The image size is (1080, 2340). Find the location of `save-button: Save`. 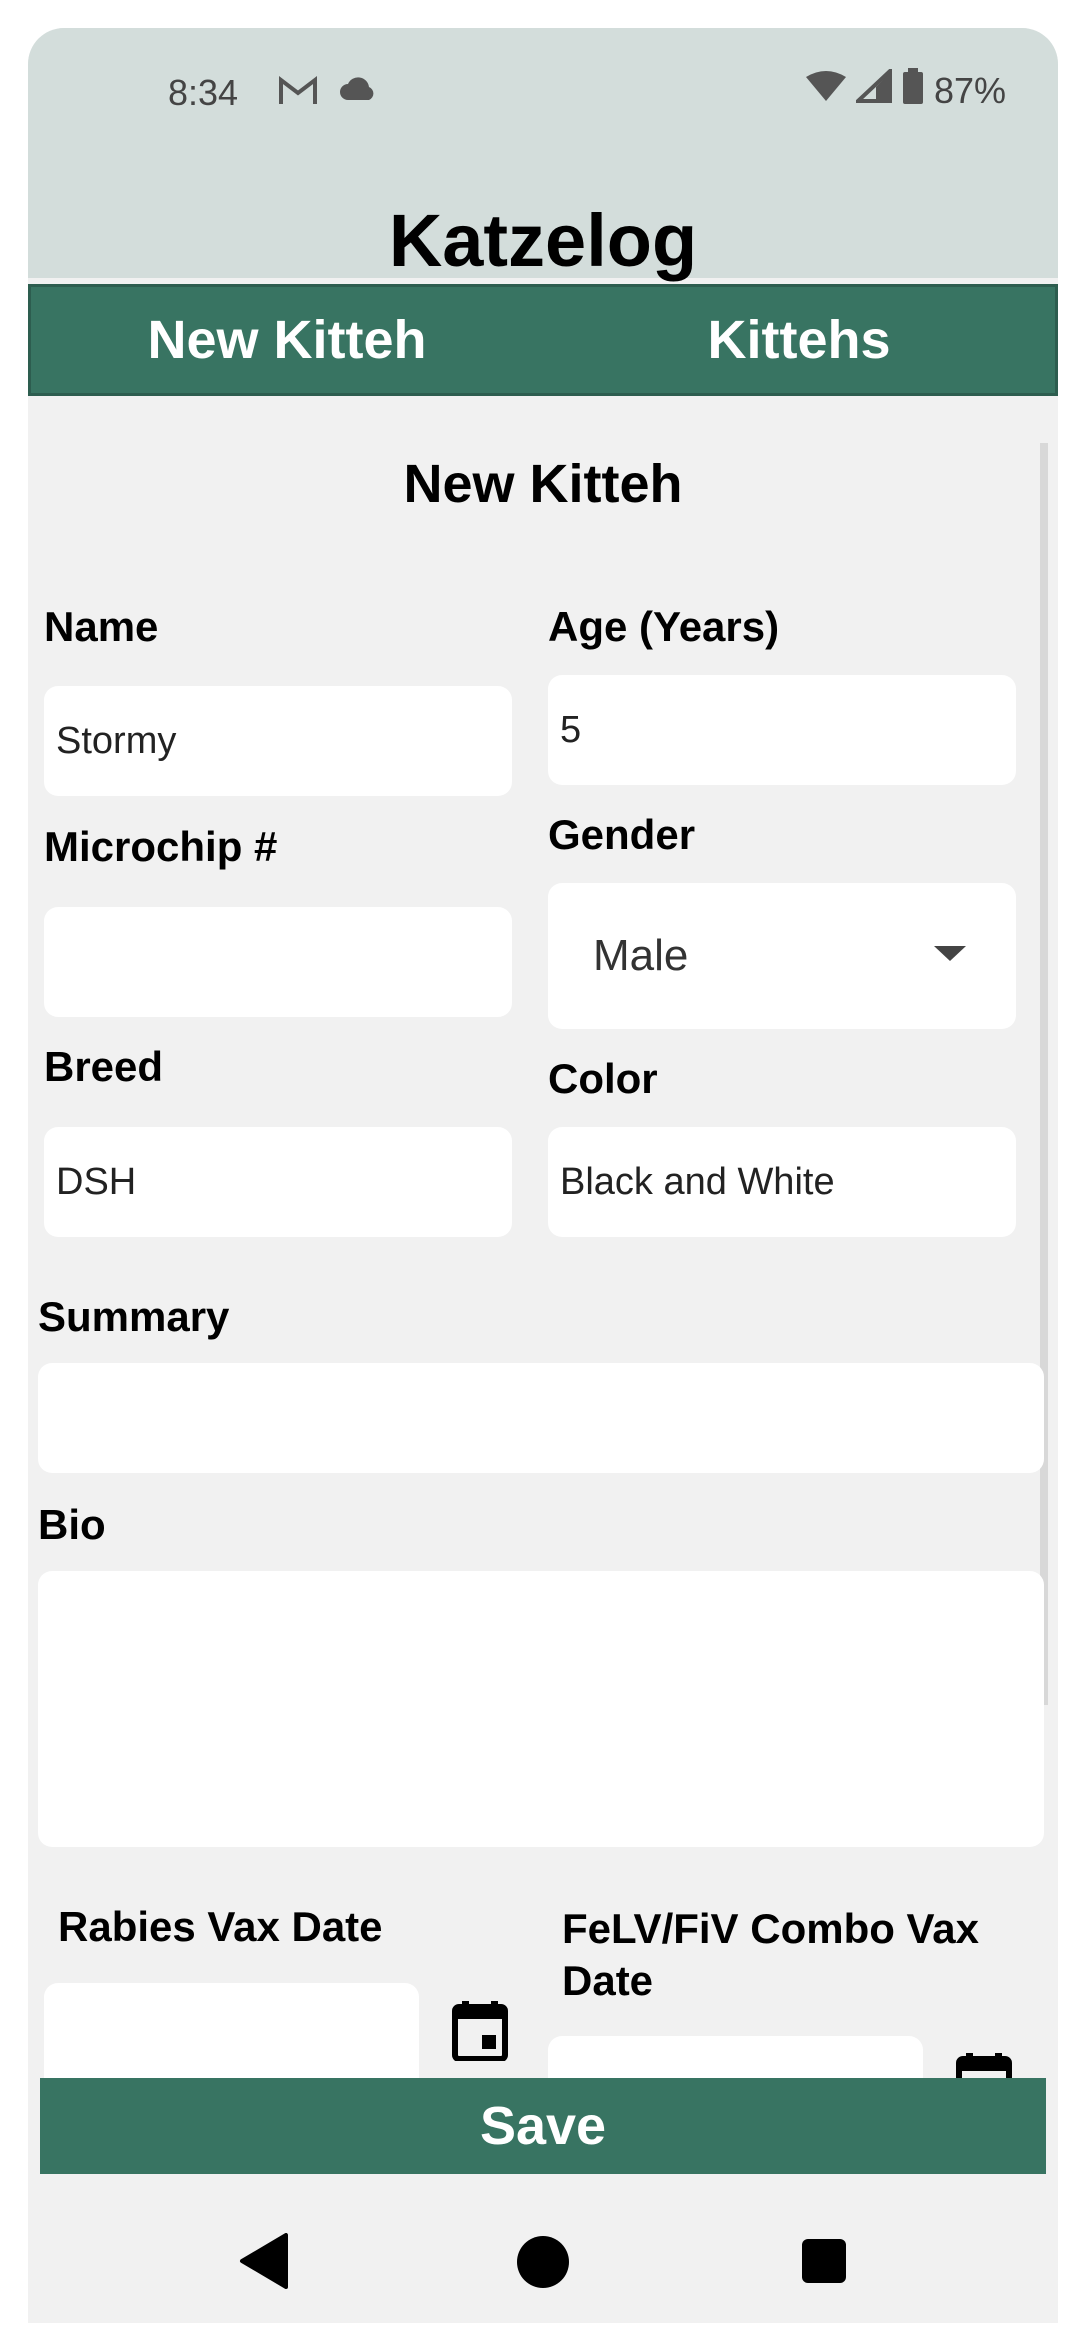

save-button: Save is located at coordinates (543, 2126).